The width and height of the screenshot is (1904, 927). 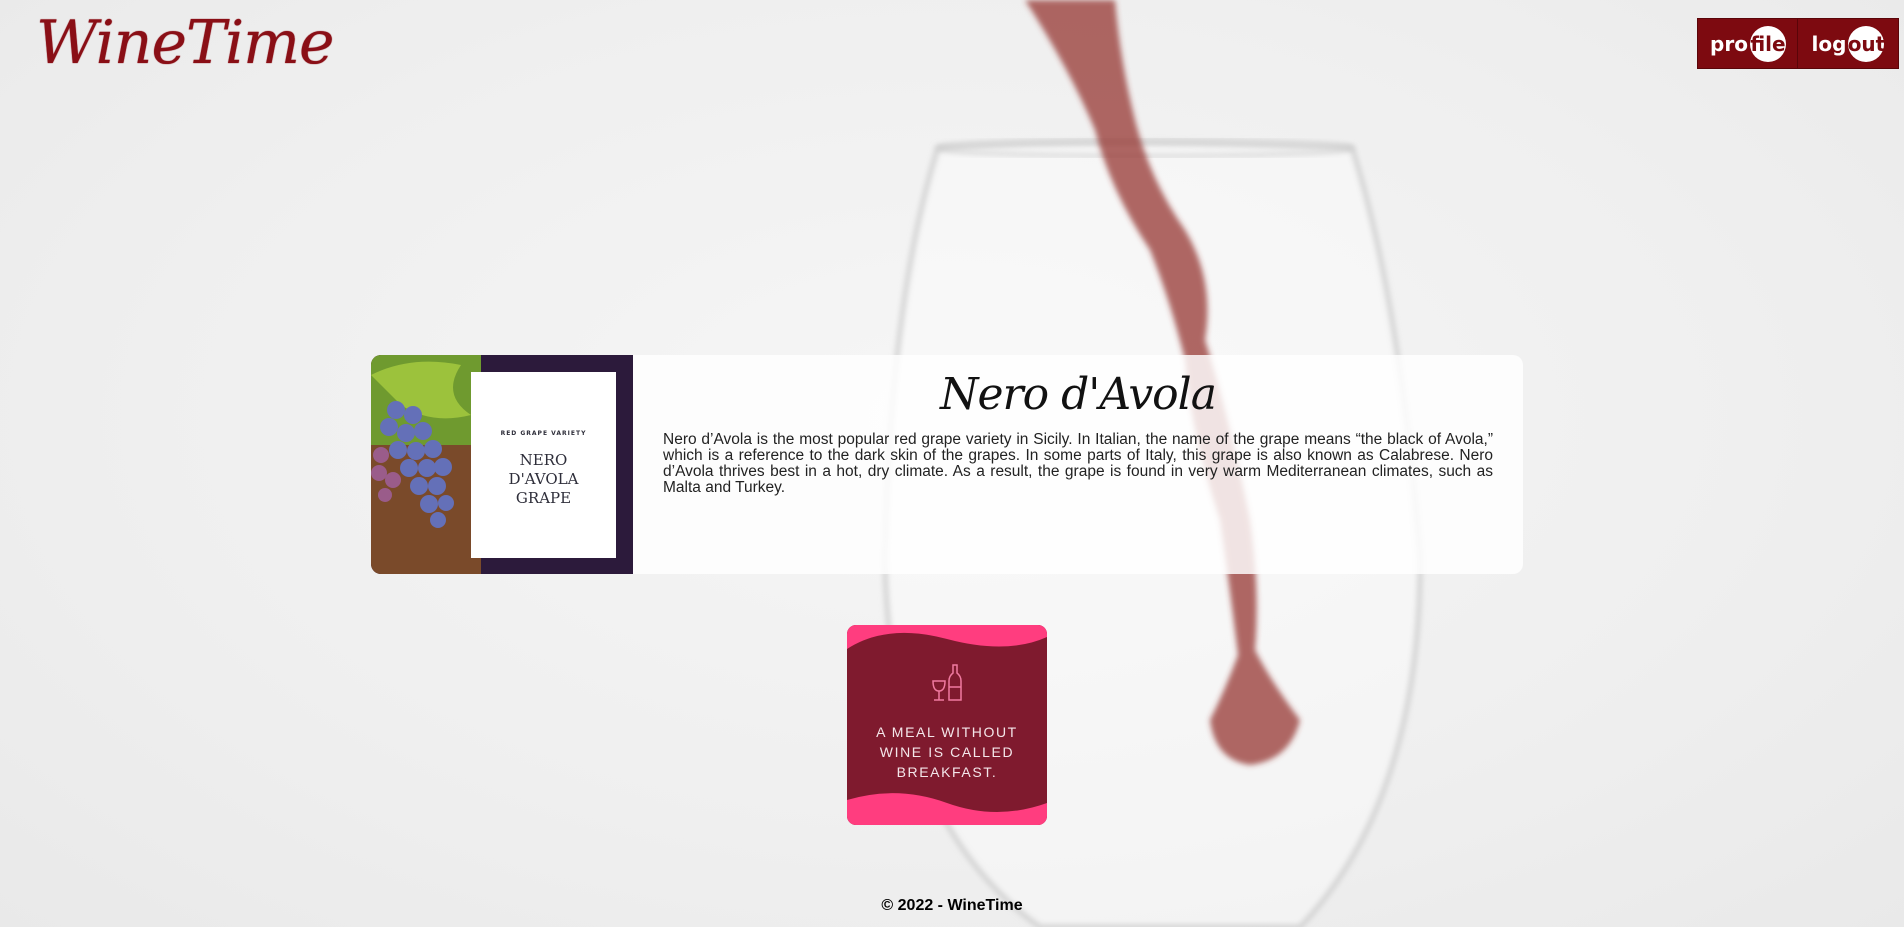 I want to click on grape-title: Nero d'Avola, so click(x=1078, y=394).